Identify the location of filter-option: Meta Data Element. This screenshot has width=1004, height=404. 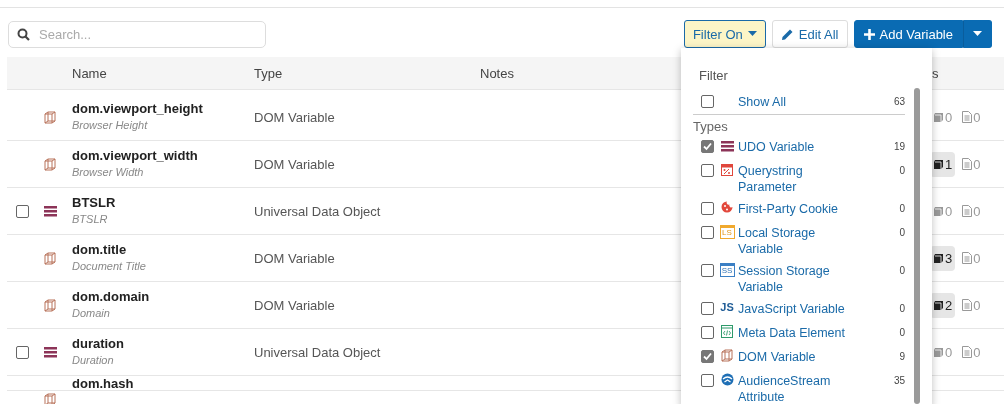
(799, 332).